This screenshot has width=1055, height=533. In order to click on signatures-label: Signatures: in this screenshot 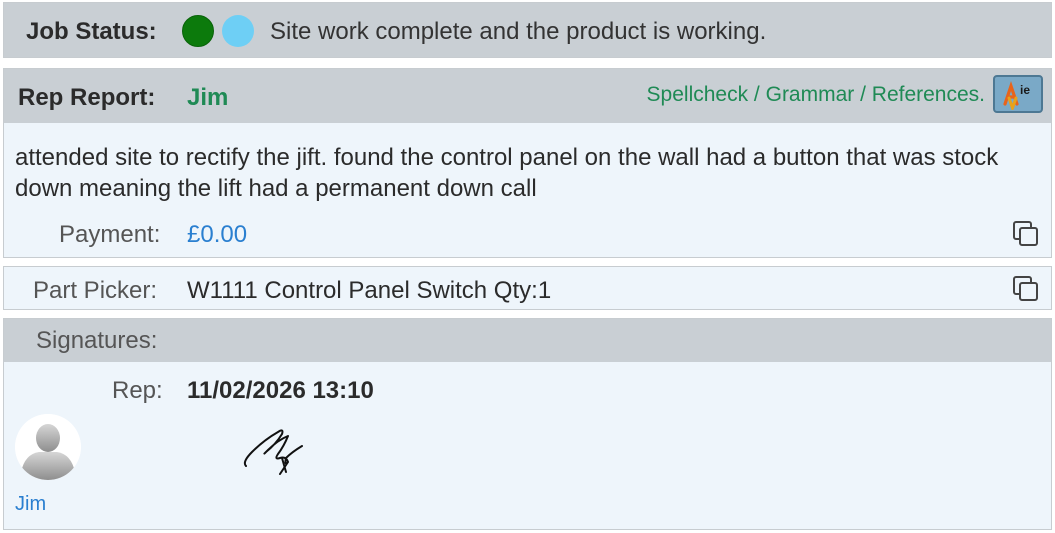, I will do `click(97, 340)`.